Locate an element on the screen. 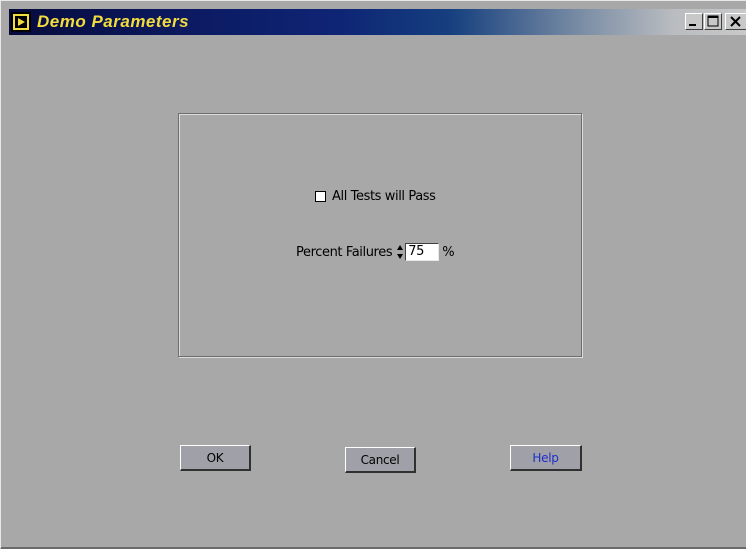  run-arrow-icon is located at coordinates (21, 22).